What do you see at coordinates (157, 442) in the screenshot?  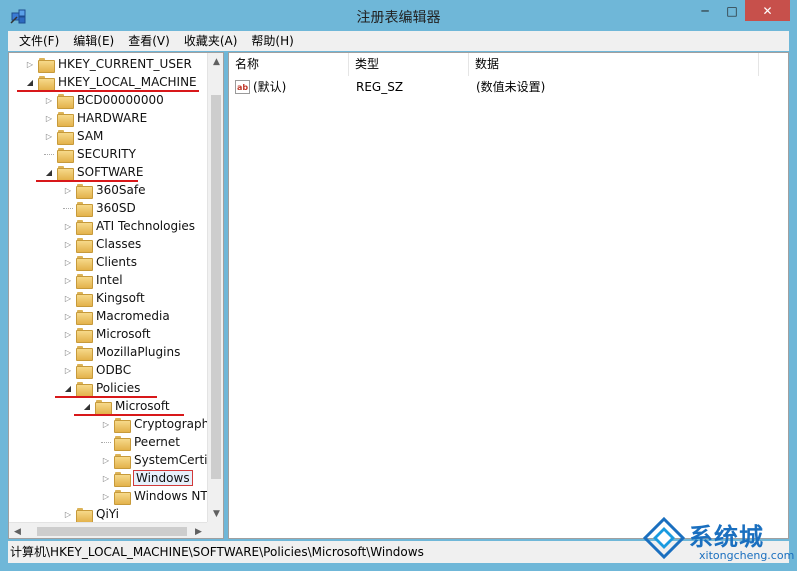 I see `tree-item-label: Peernet` at bounding box center [157, 442].